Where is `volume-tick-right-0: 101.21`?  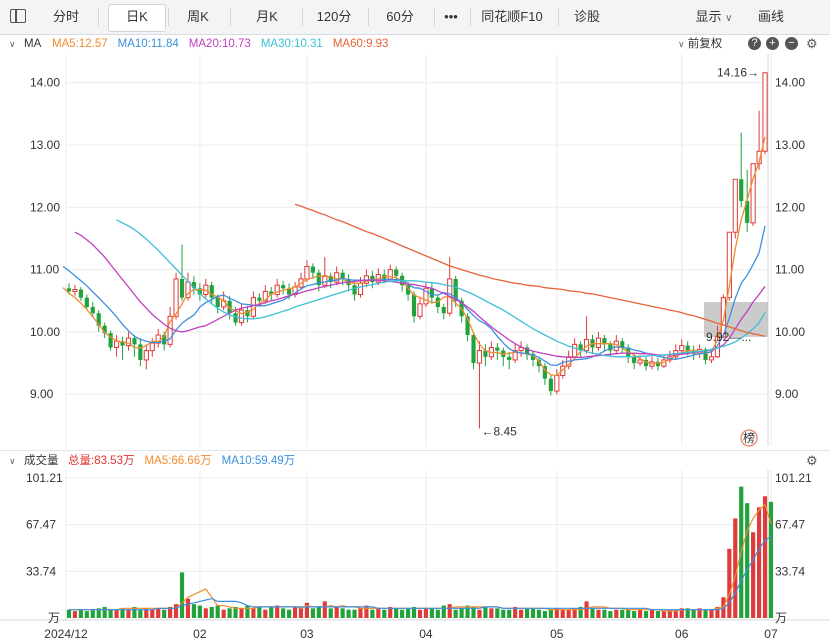 volume-tick-right-0: 101.21 is located at coordinates (793, 478).